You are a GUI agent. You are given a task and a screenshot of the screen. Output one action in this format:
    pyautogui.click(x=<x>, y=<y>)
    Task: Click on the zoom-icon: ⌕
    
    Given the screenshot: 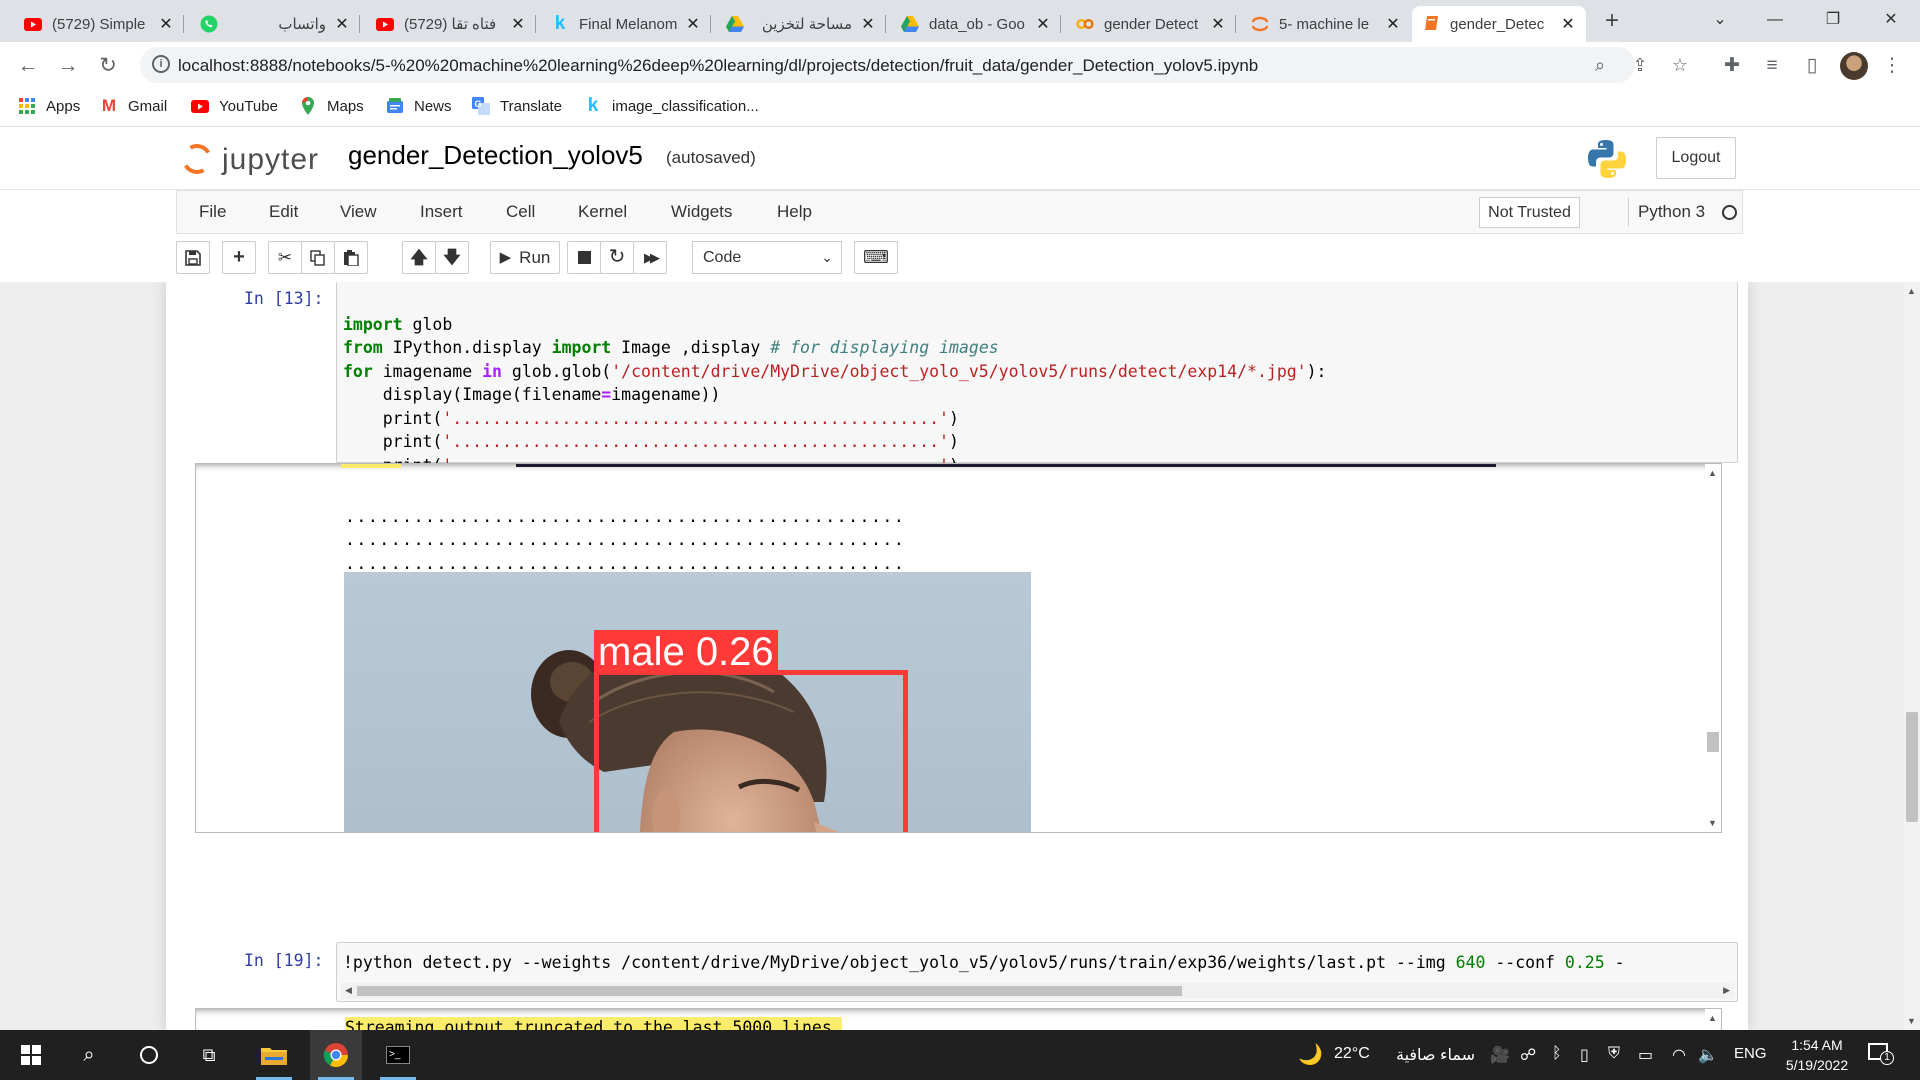 What is the action you would take?
    pyautogui.click(x=1600, y=65)
    